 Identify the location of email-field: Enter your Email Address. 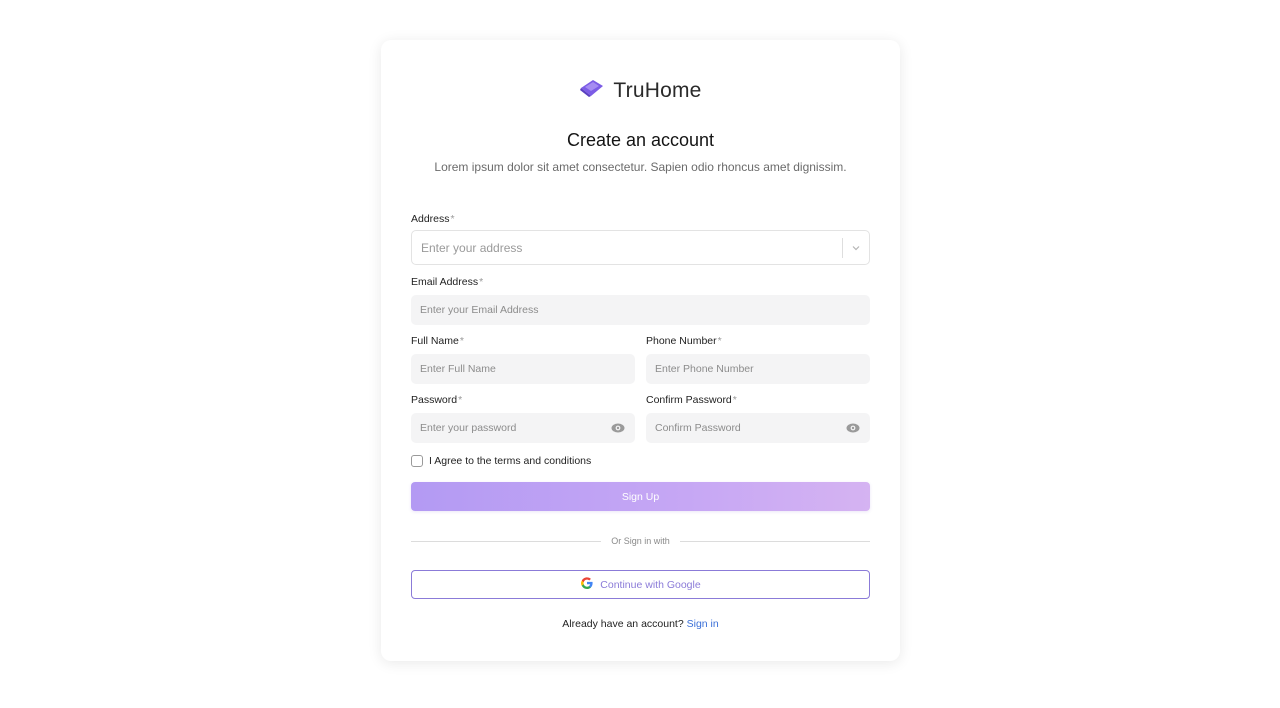
(640, 310).